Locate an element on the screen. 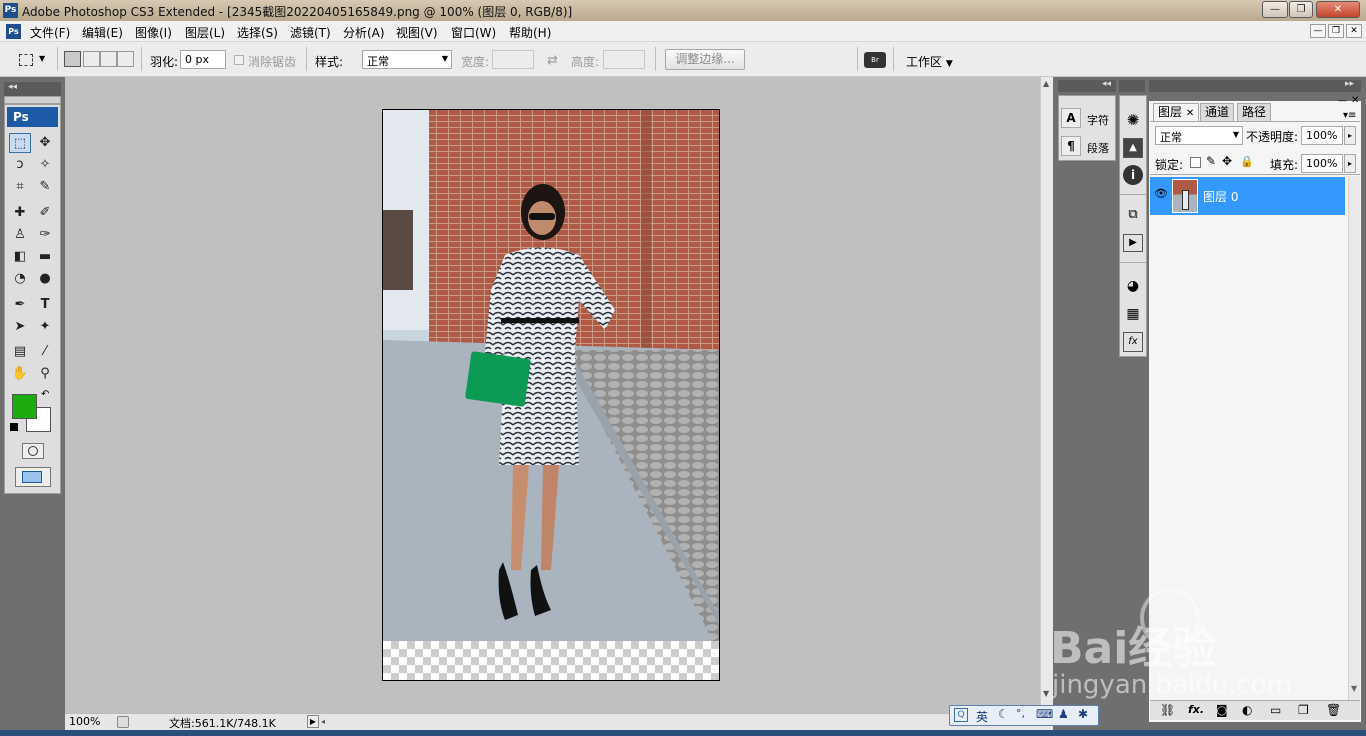 The height and width of the screenshot is (736, 1366). pen-tool-icon: ✒ is located at coordinates (20, 305).